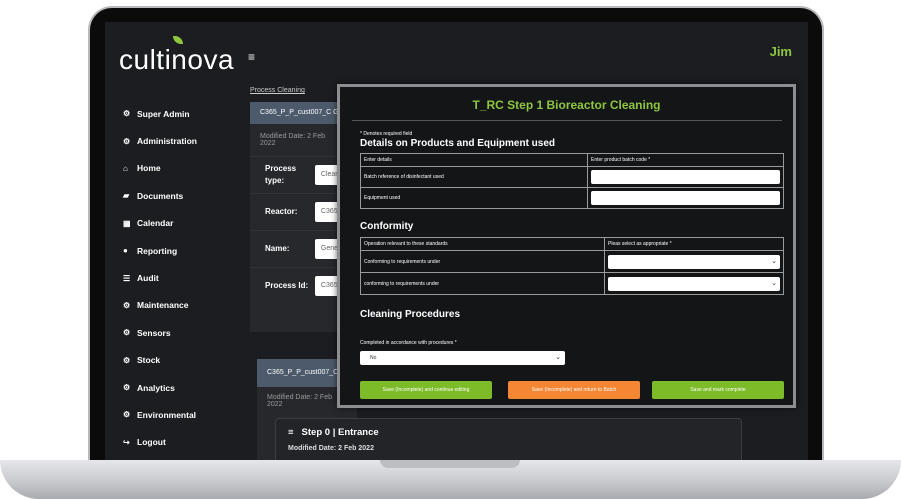 The image size is (901, 499). Describe the element at coordinates (126, 196) in the screenshot. I see `folder-icon: ▰` at that location.